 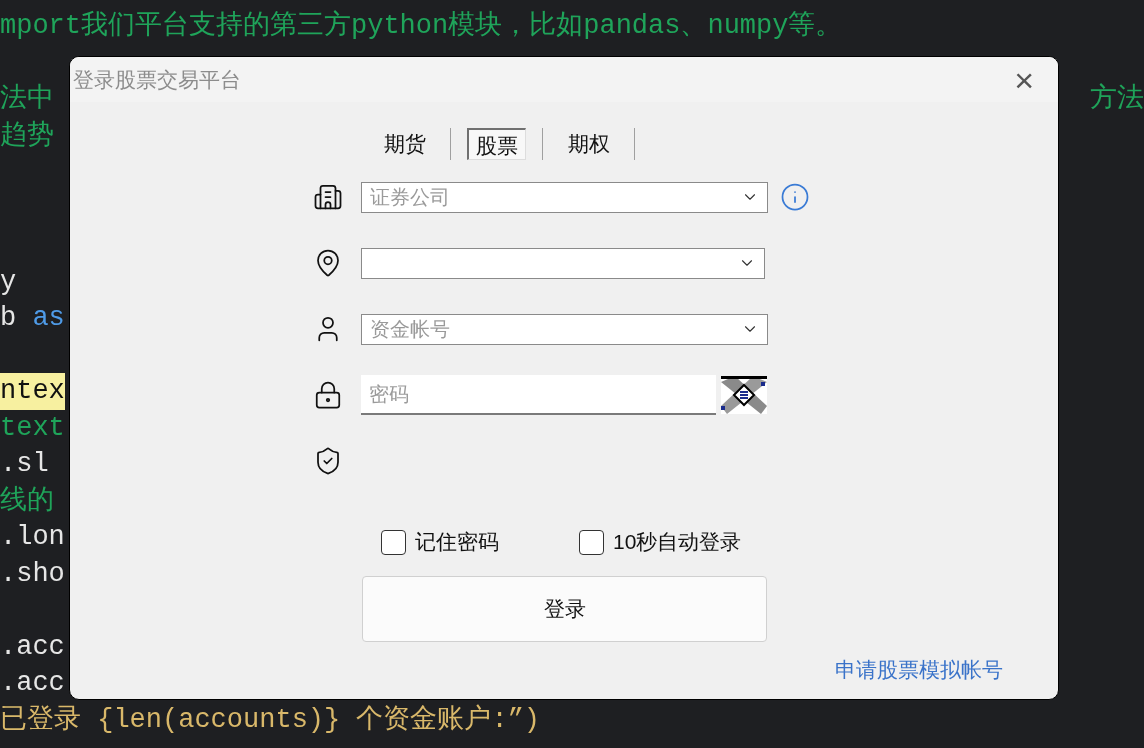 What do you see at coordinates (564, 609) in the screenshot?
I see `login-button: 登录` at bounding box center [564, 609].